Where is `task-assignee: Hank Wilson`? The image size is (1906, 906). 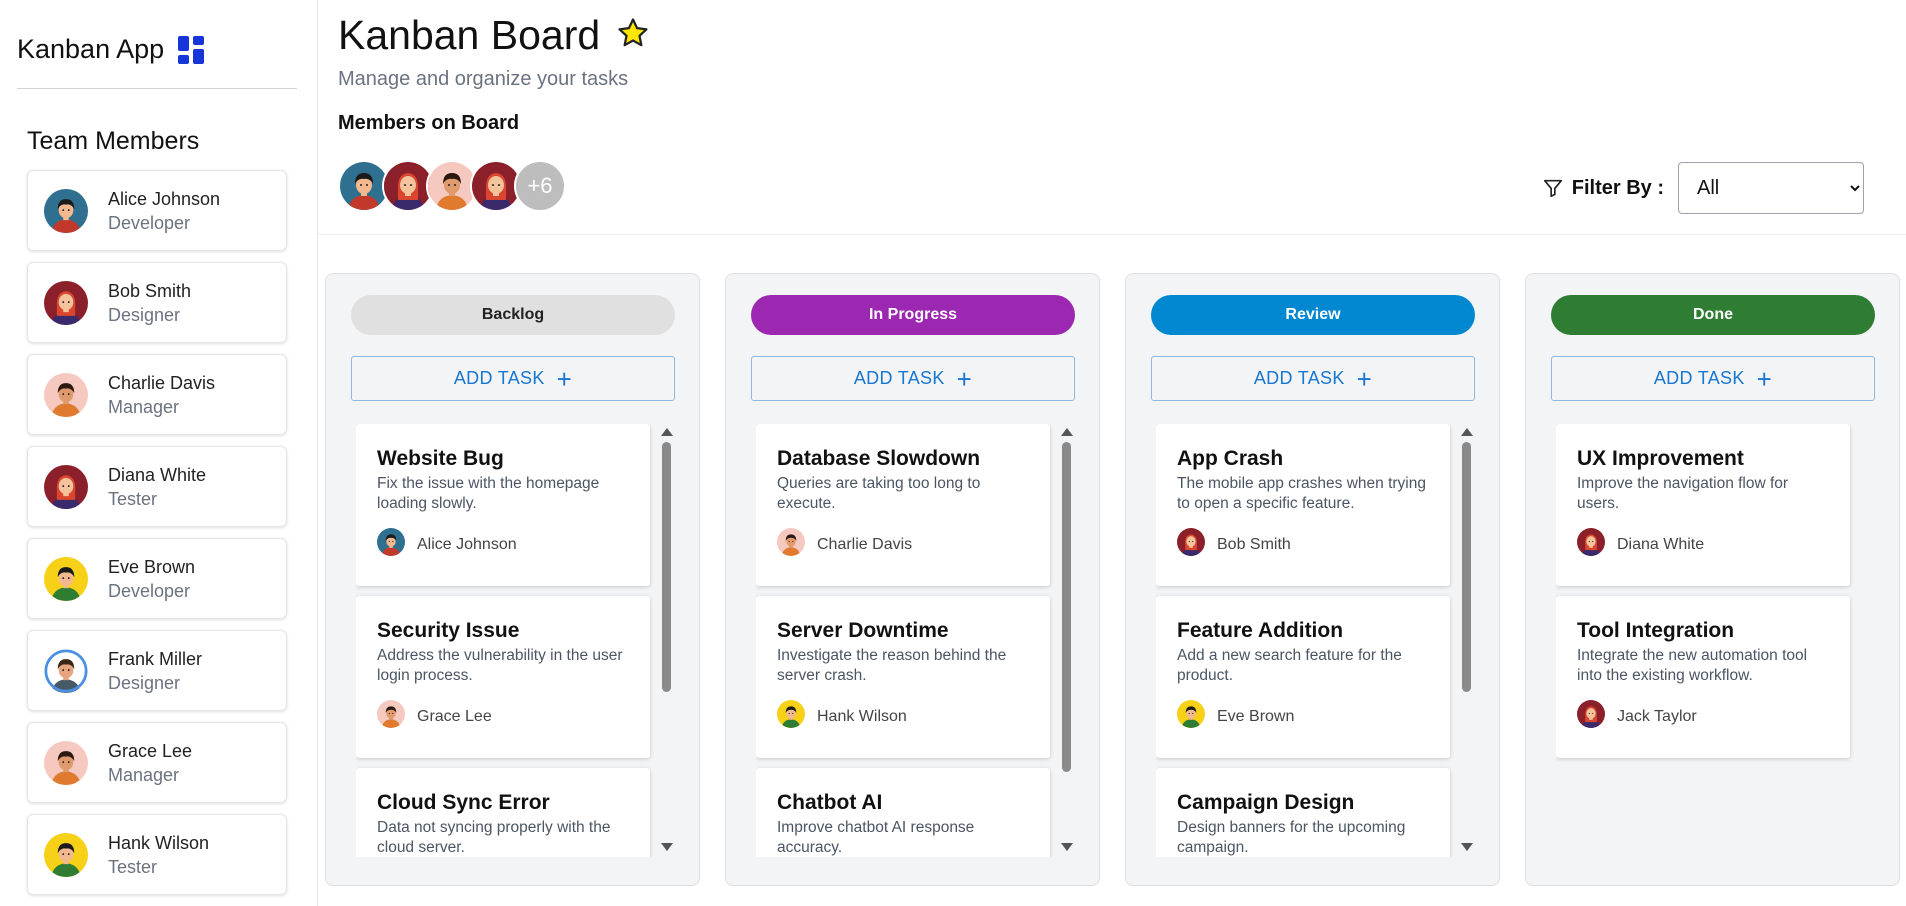
task-assignee: Hank Wilson is located at coordinates (903, 716).